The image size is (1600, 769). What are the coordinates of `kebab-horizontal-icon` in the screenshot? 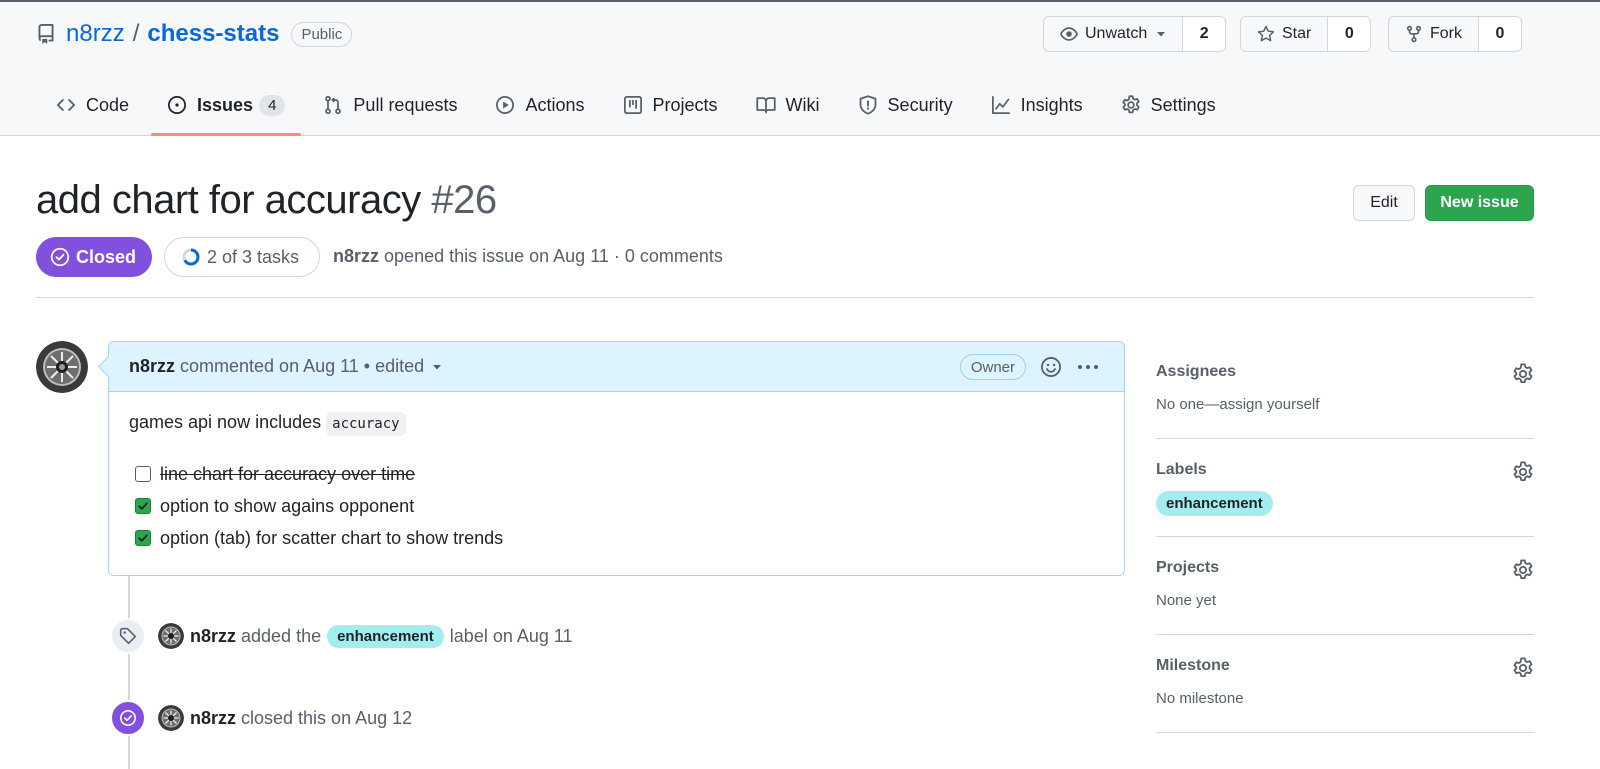 It's located at (1088, 367).